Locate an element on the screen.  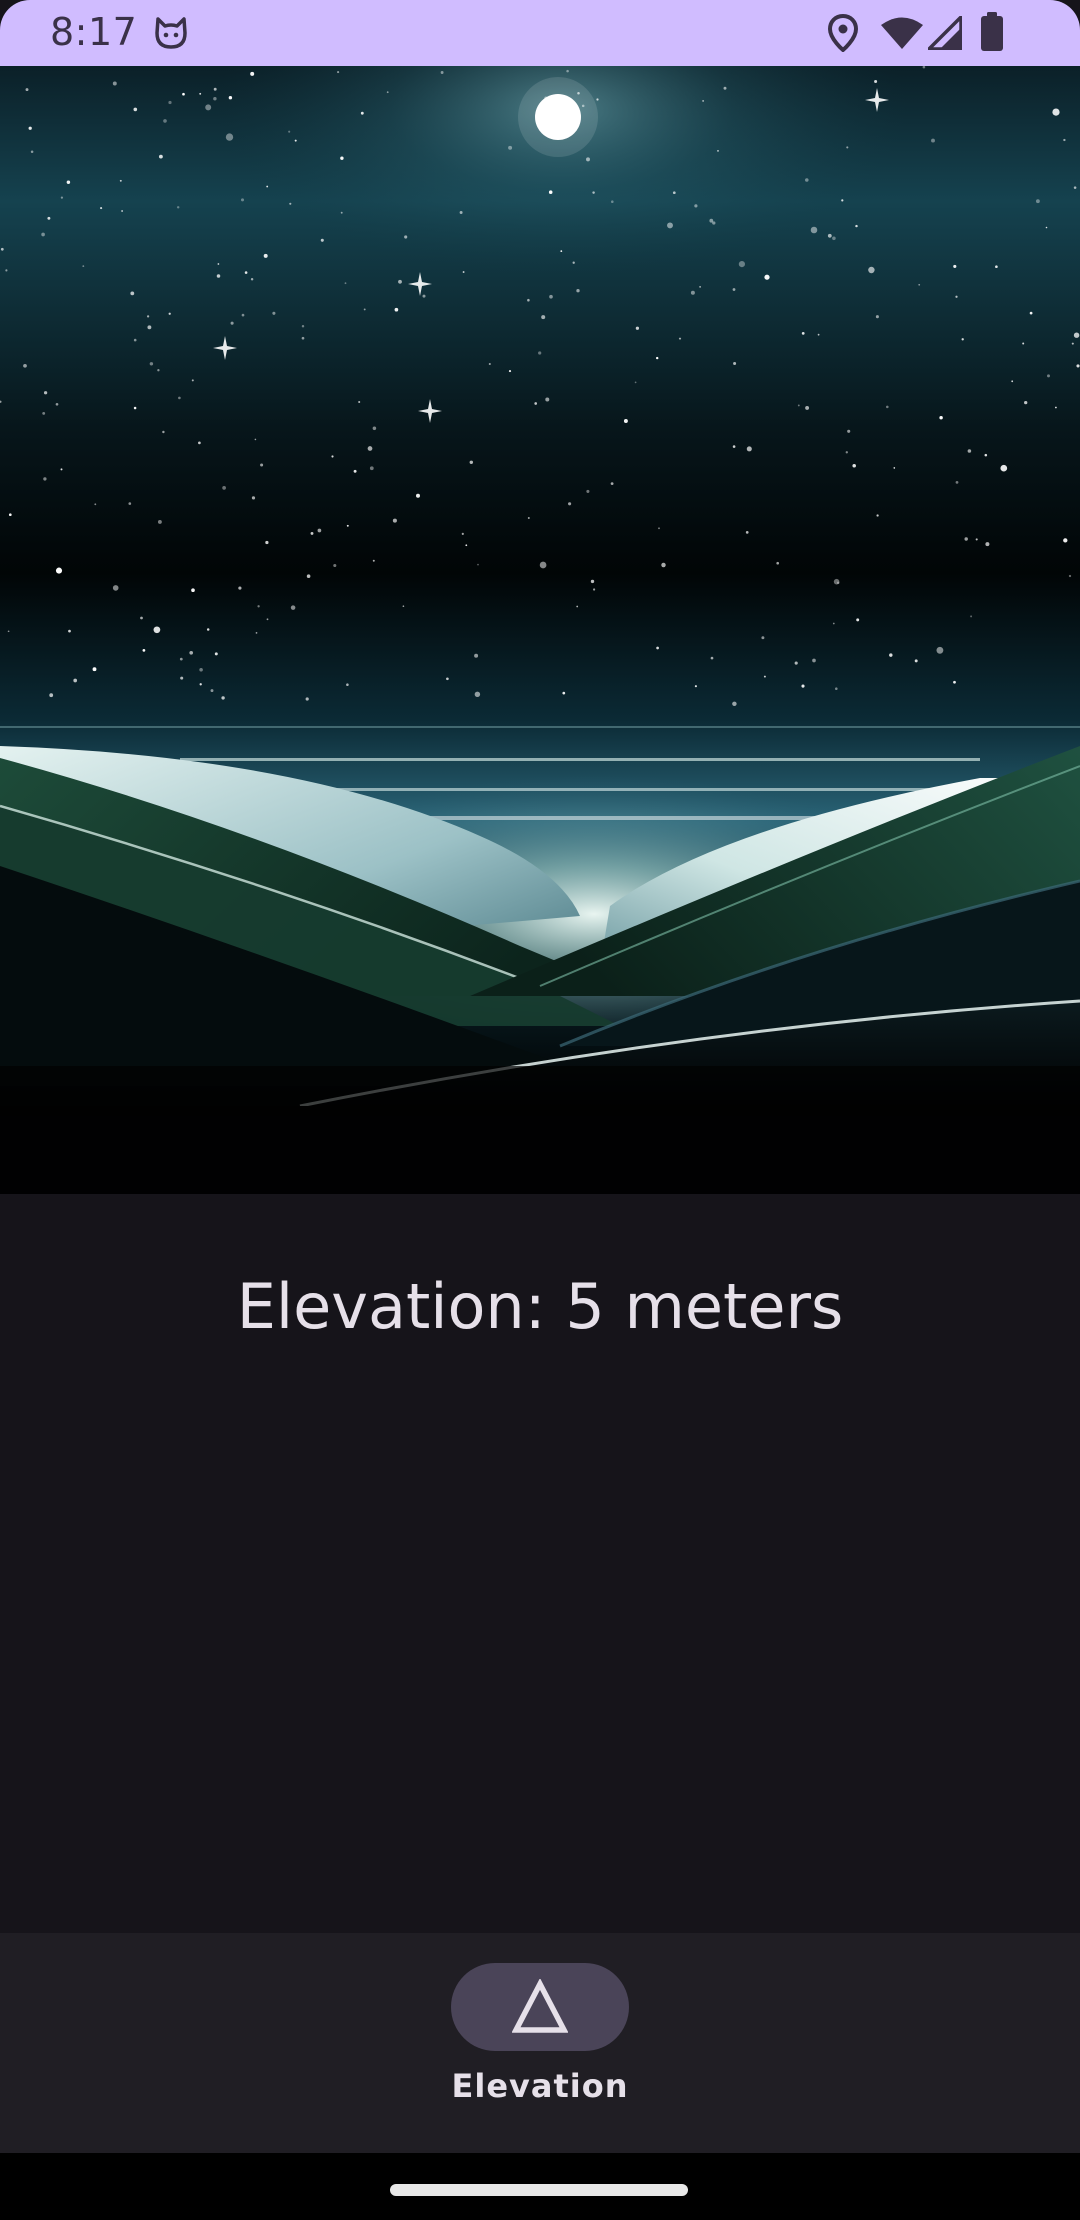
triangle-icon is located at coordinates (540, 2006).